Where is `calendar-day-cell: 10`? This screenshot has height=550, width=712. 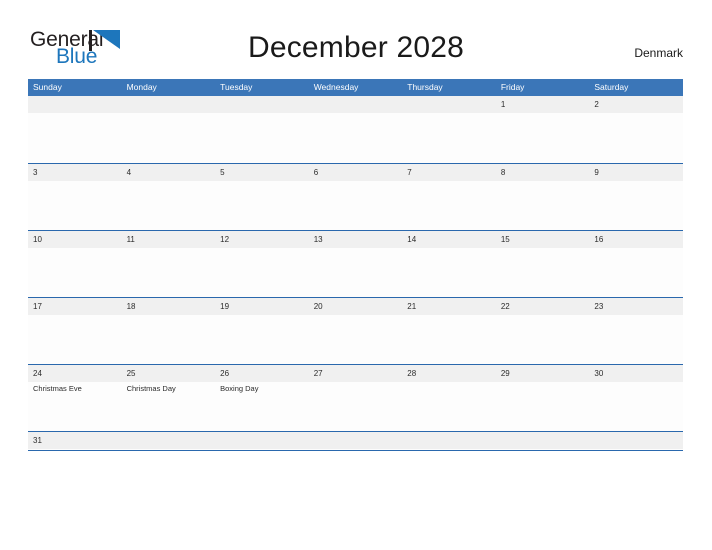 calendar-day-cell: 10 is located at coordinates (75, 264).